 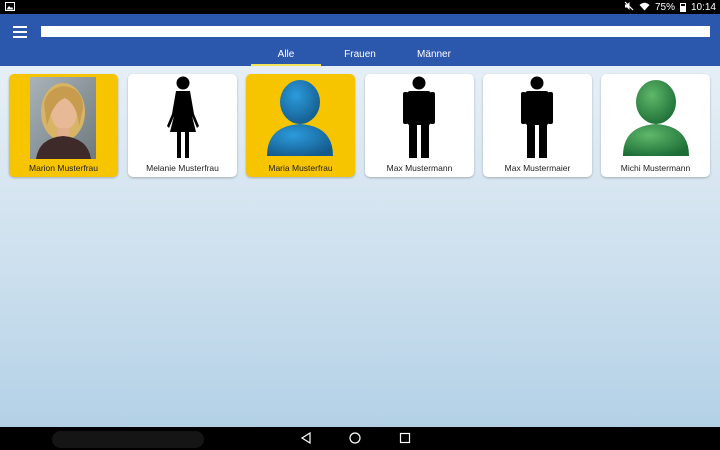 What do you see at coordinates (644, 8) in the screenshot?
I see `wifi-icon` at bounding box center [644, 8].